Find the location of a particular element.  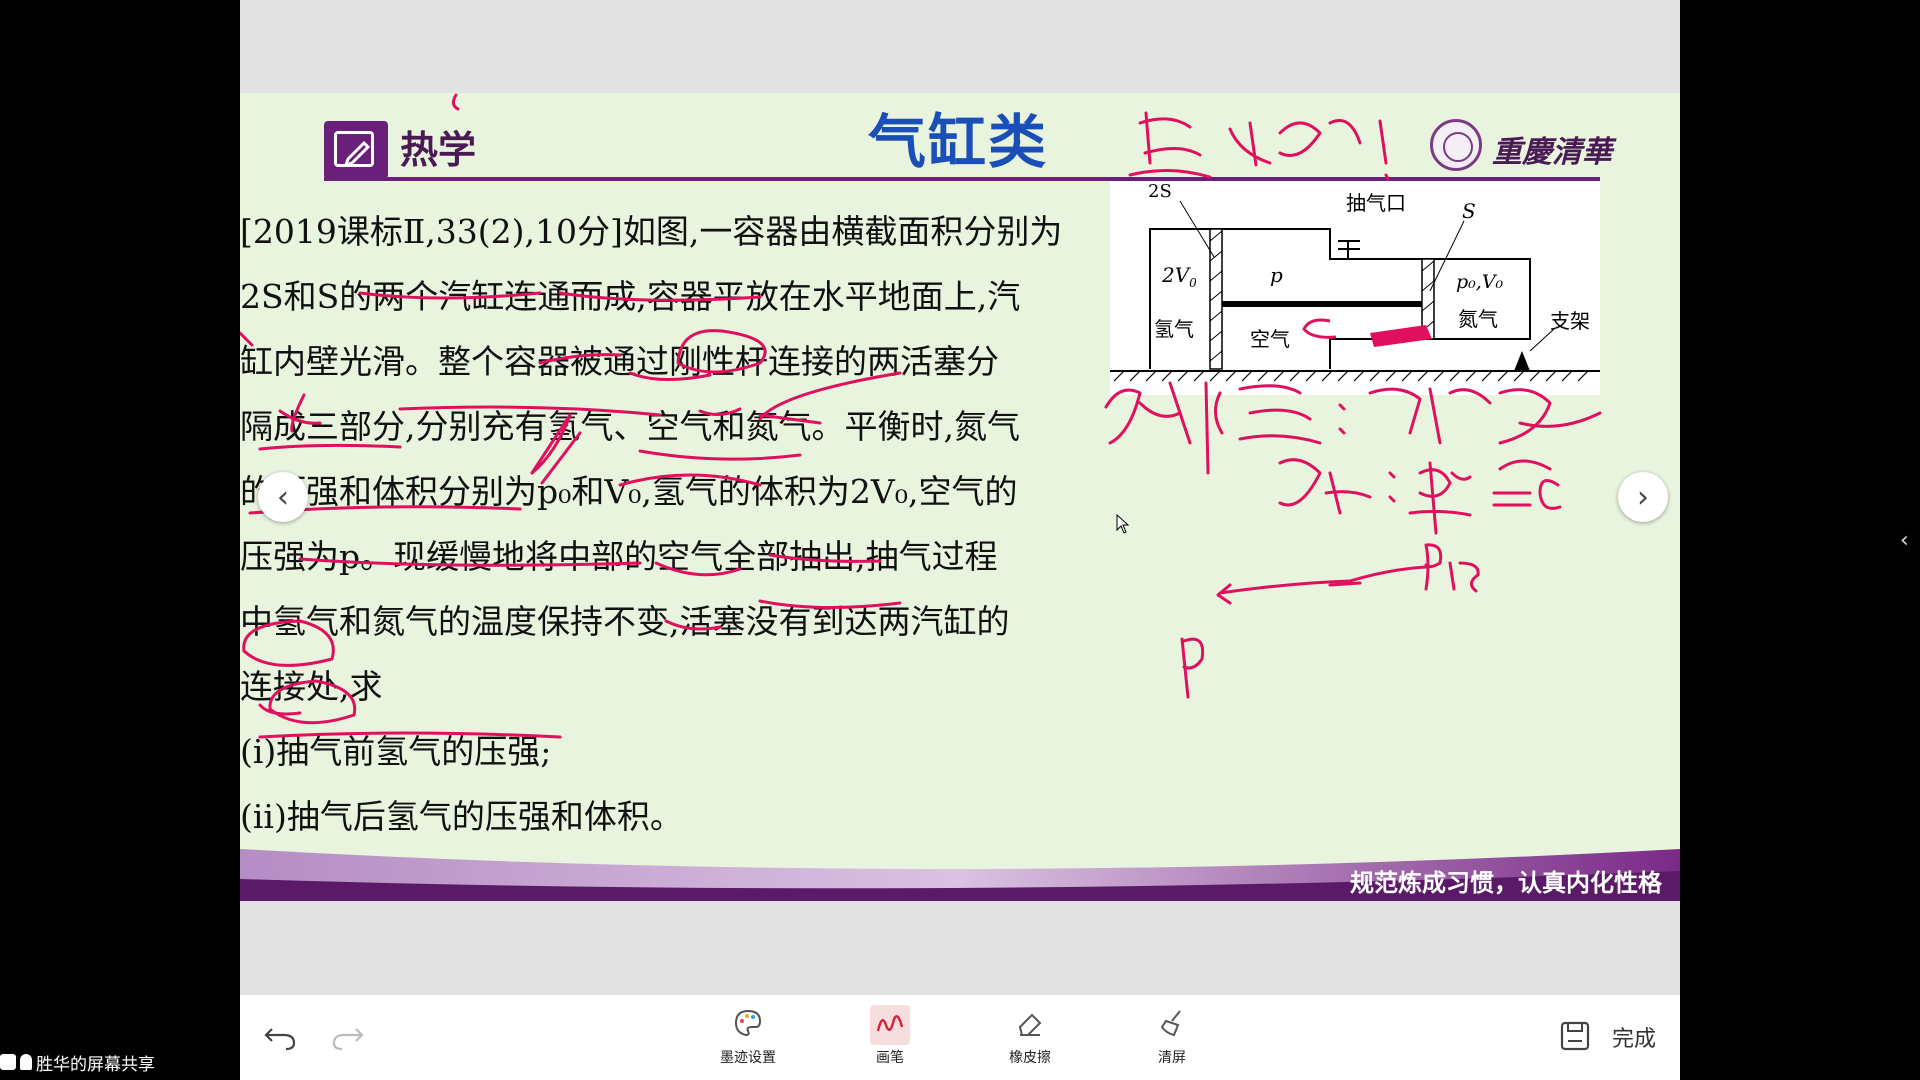

diagram-label-2v0: 2V0 is located at coordinates (1179, 276).